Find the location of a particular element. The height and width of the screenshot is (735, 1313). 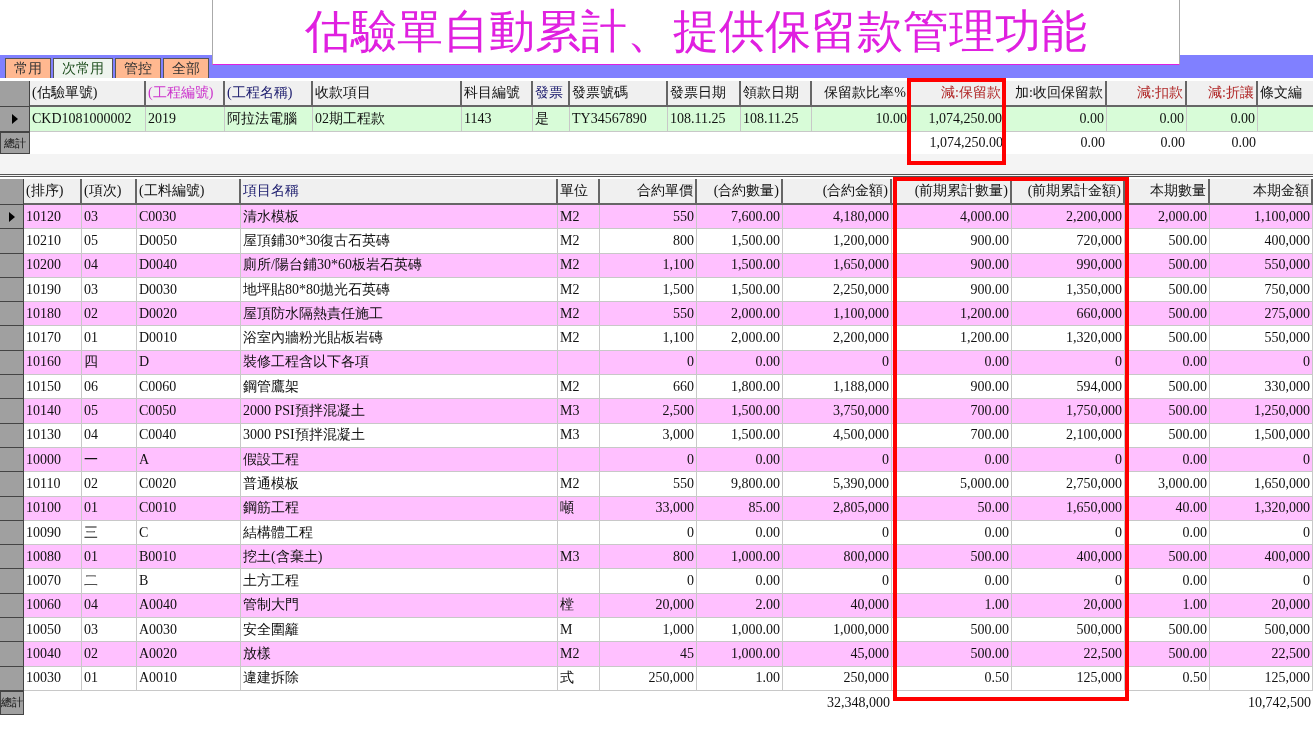

column-header: 減:折讓 is located at coordinates (1222, 94).